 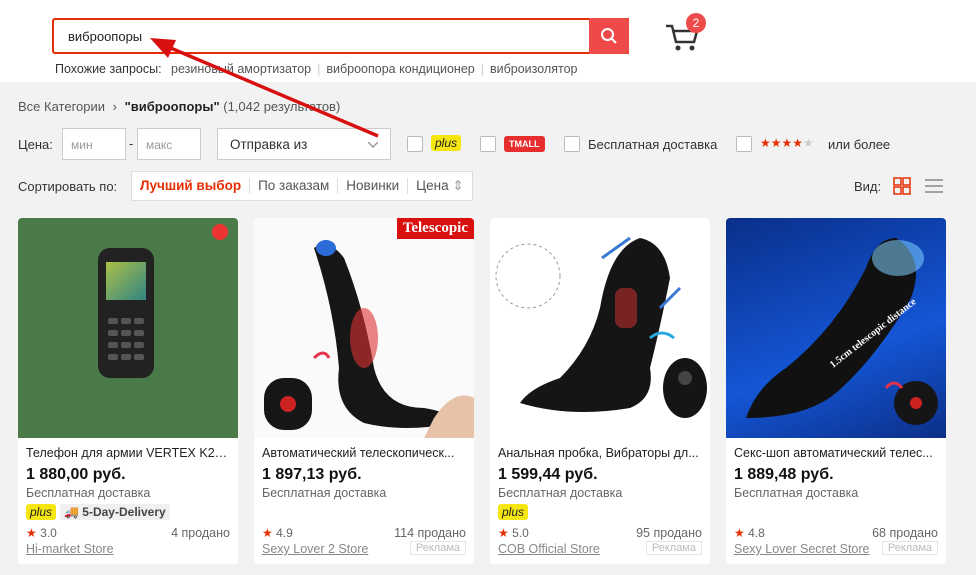 What do you see at coordinates (415, 144) in the screenshot?
I see `plus-checkbox` at bounding box center [415, 144].